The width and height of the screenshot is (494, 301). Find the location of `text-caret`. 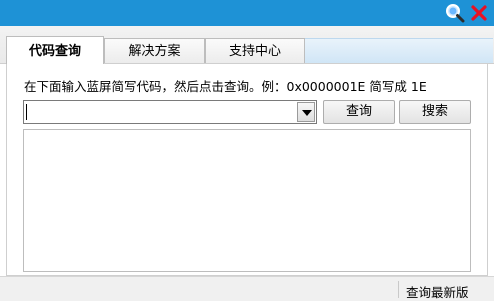

text-caret is located at coordinates (26, 112).